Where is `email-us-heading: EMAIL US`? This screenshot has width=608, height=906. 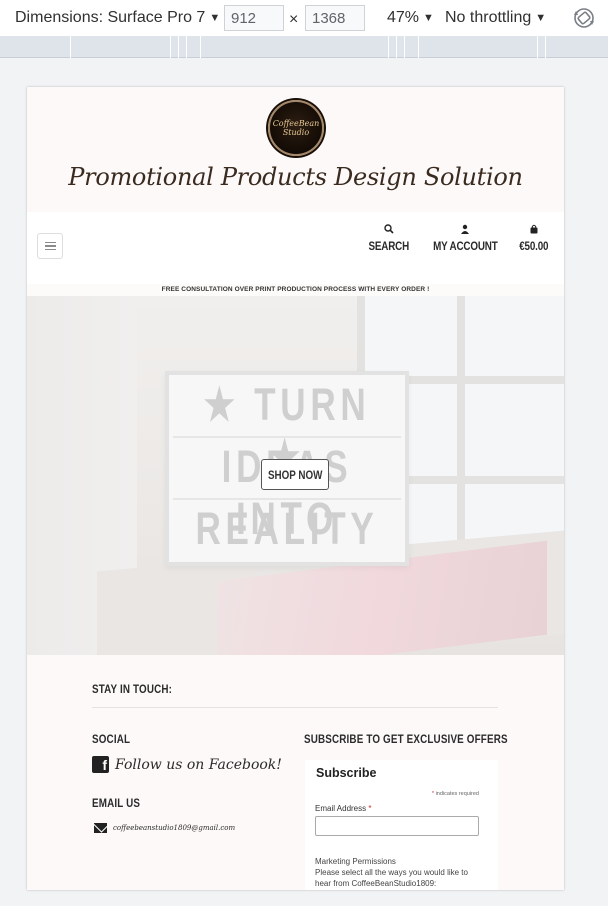 email-us-heading: EMAIL US is located at coordinates (116, 803).